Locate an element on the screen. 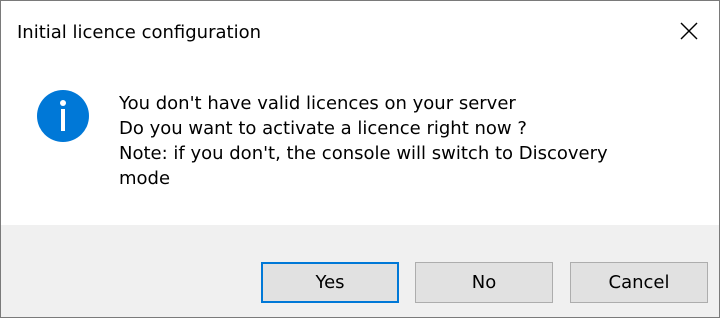 The width and height of the screenshot is (722, 320). yes-button: Yes is located at coordinates (330, 282).